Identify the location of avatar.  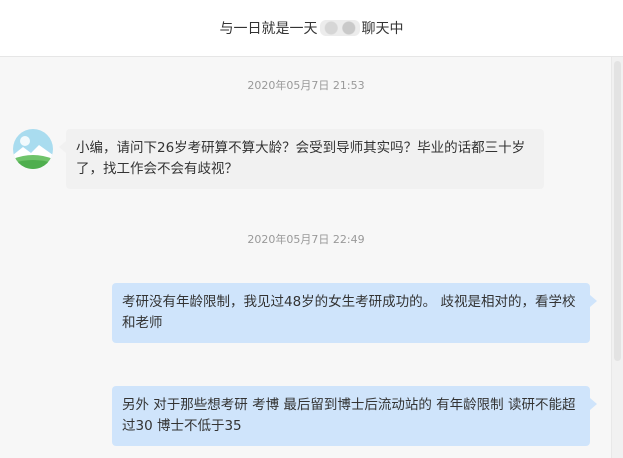
(33, 149).